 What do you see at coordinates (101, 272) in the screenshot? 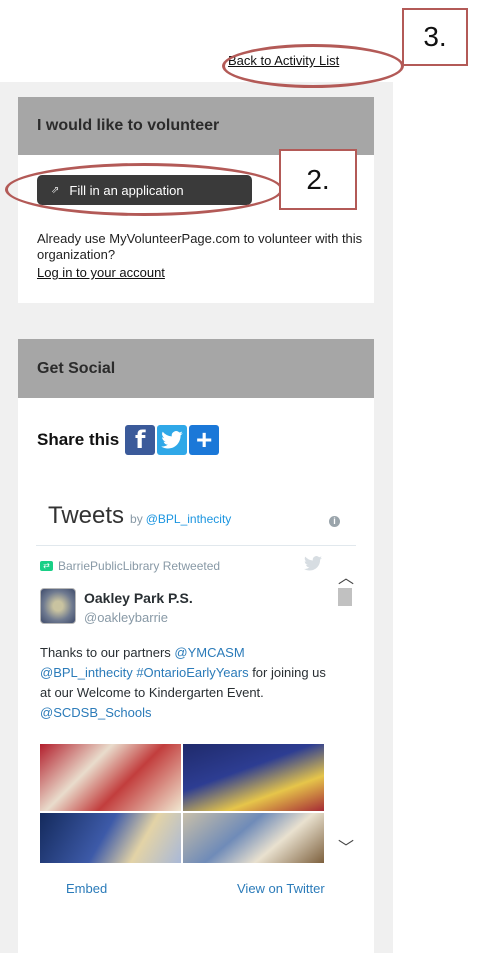
I see `login-link: Log in to your account` at bounding box center [101, 272].